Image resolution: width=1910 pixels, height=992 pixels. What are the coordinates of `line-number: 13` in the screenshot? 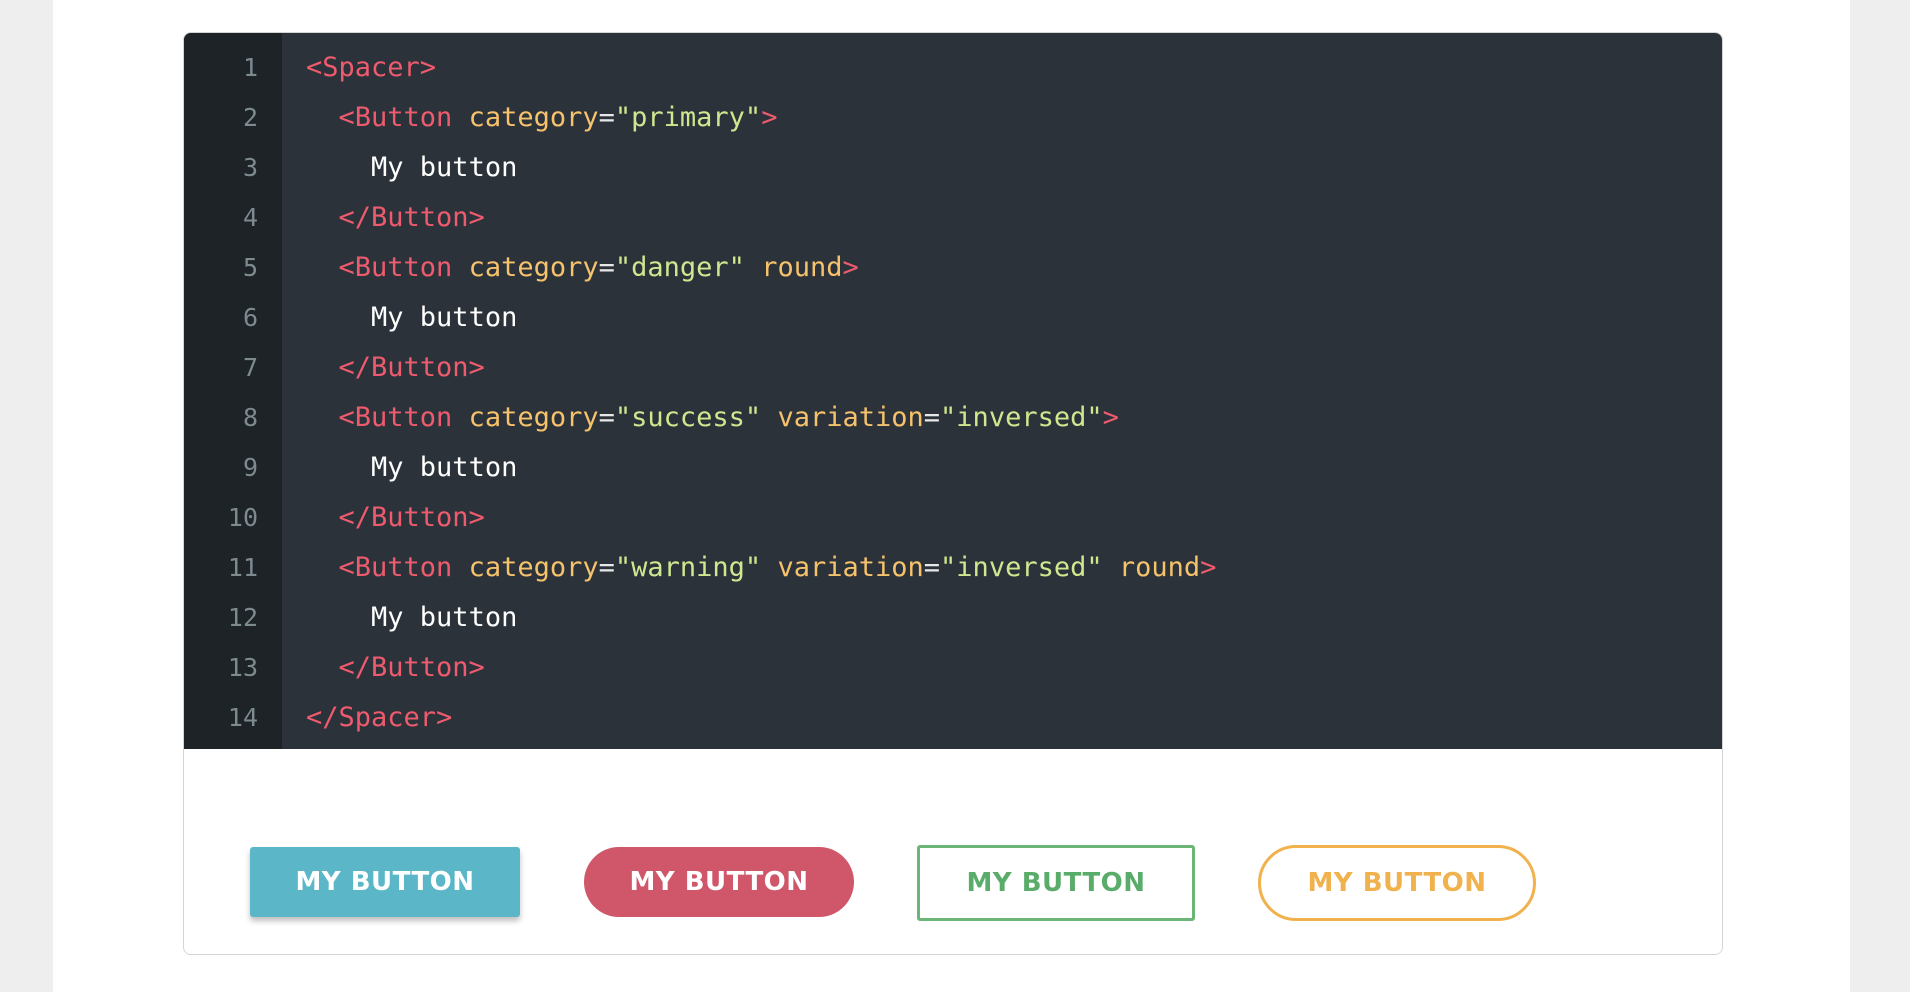 It's located at (242, 667).